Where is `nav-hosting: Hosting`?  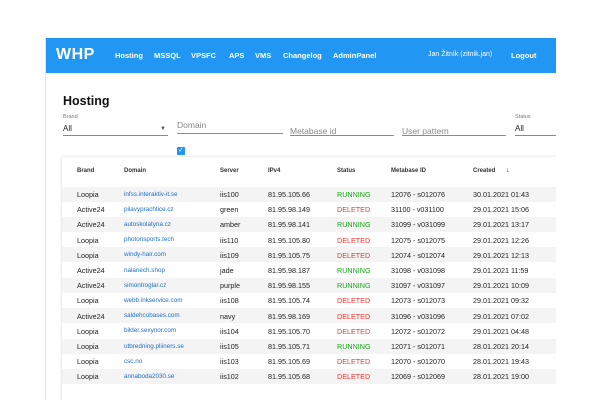
nav-hosting: Hosting is located at coordinates (129, 55).